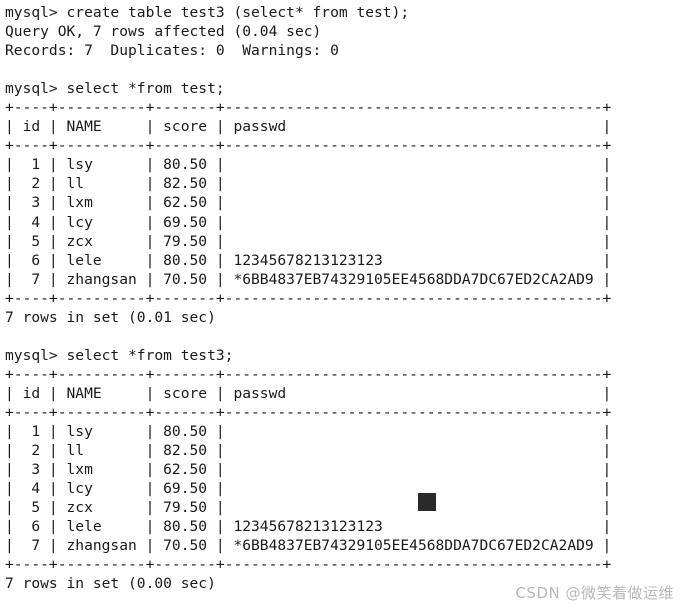 The image size is (682, 609). What do you see at coordinates (427, 502) in the screenshot?
I see `text-cursor-block` at bounding box center [427, 502].